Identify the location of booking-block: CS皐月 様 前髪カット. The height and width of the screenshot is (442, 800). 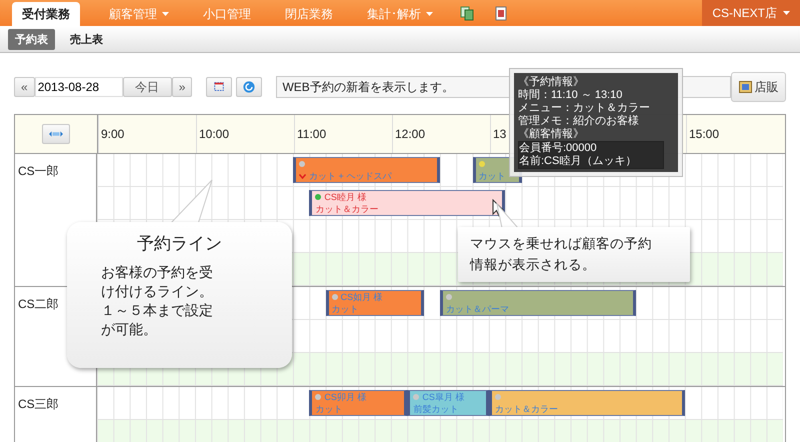
(448, 403).